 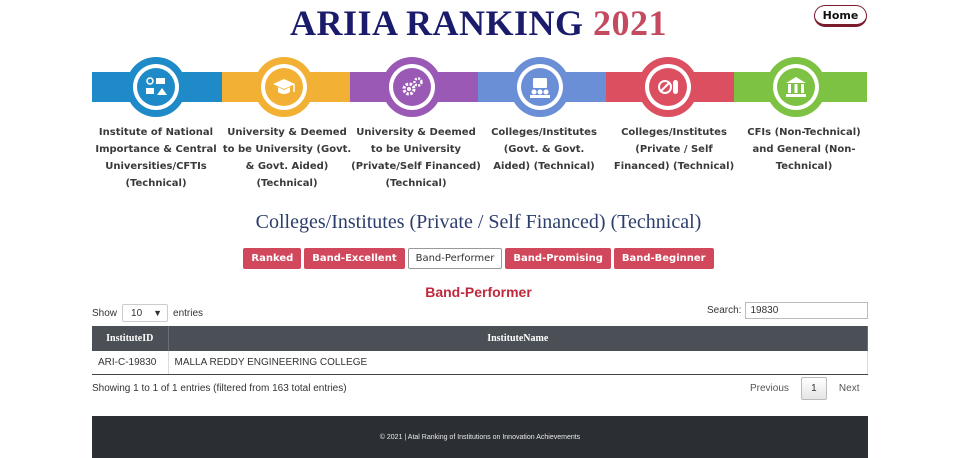 I want to click on page-title: ARIIA RANKING 2021, so click(x=478, y=23).